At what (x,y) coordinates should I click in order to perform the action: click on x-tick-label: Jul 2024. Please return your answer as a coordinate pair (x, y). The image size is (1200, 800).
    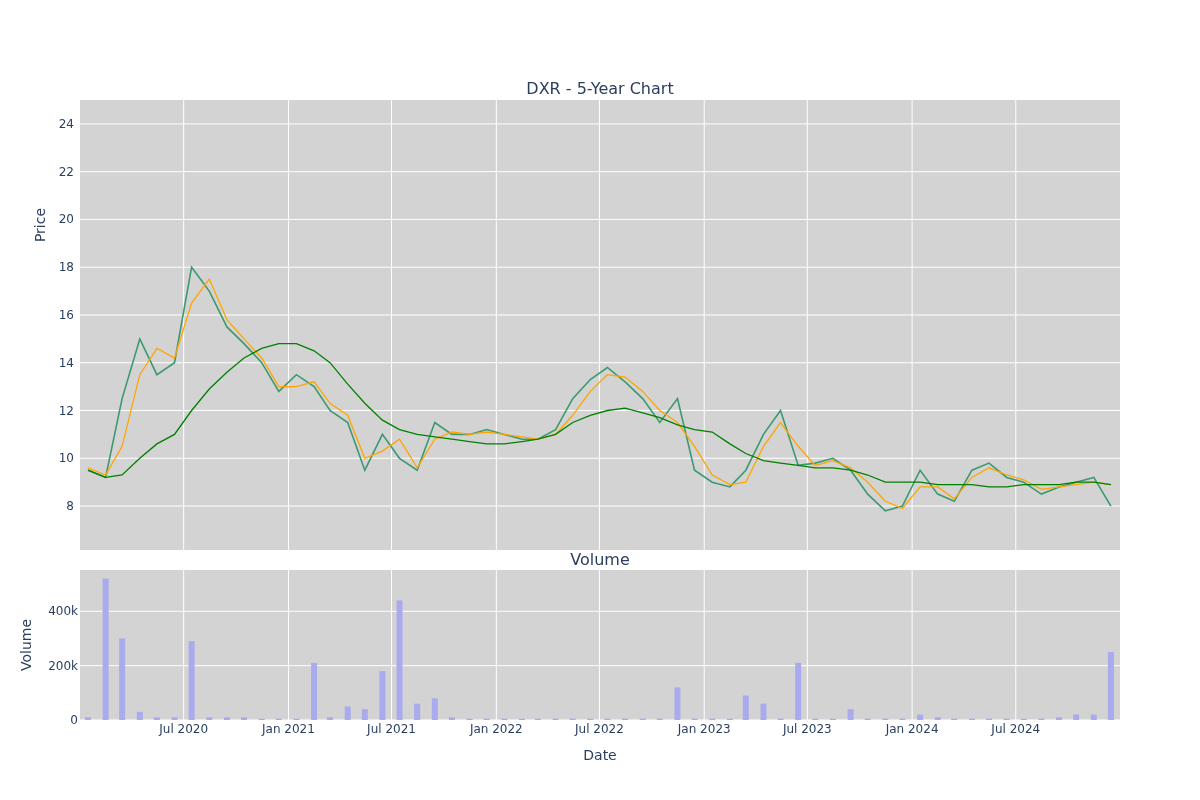
    Looking at the image, I should click on (1016, 729).